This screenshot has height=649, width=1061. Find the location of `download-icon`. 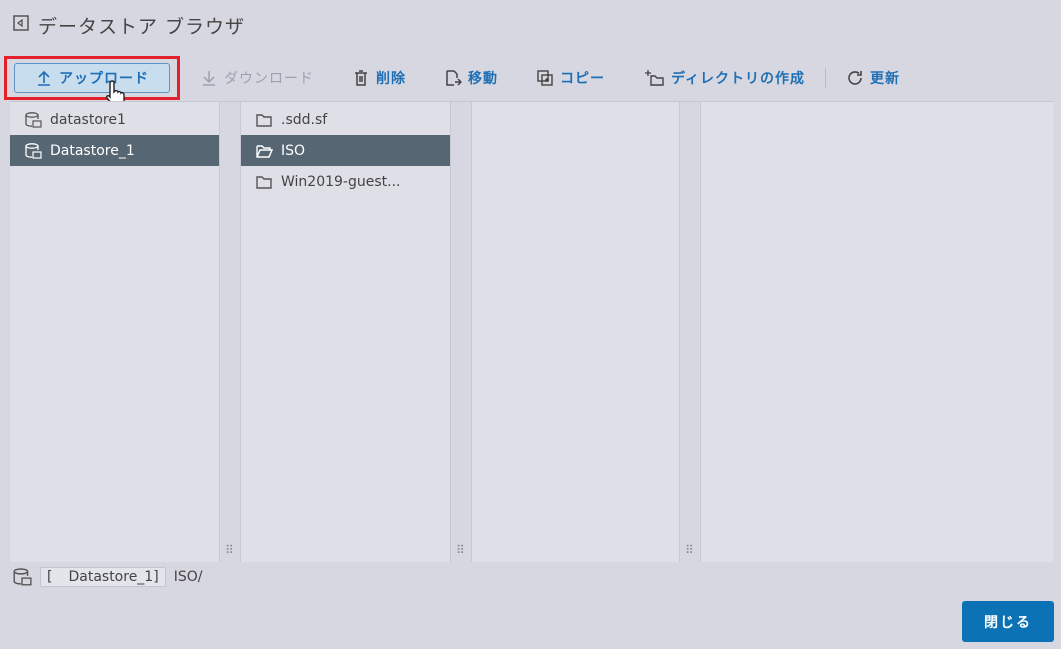

download-icon is located at coordinates (209, 78).